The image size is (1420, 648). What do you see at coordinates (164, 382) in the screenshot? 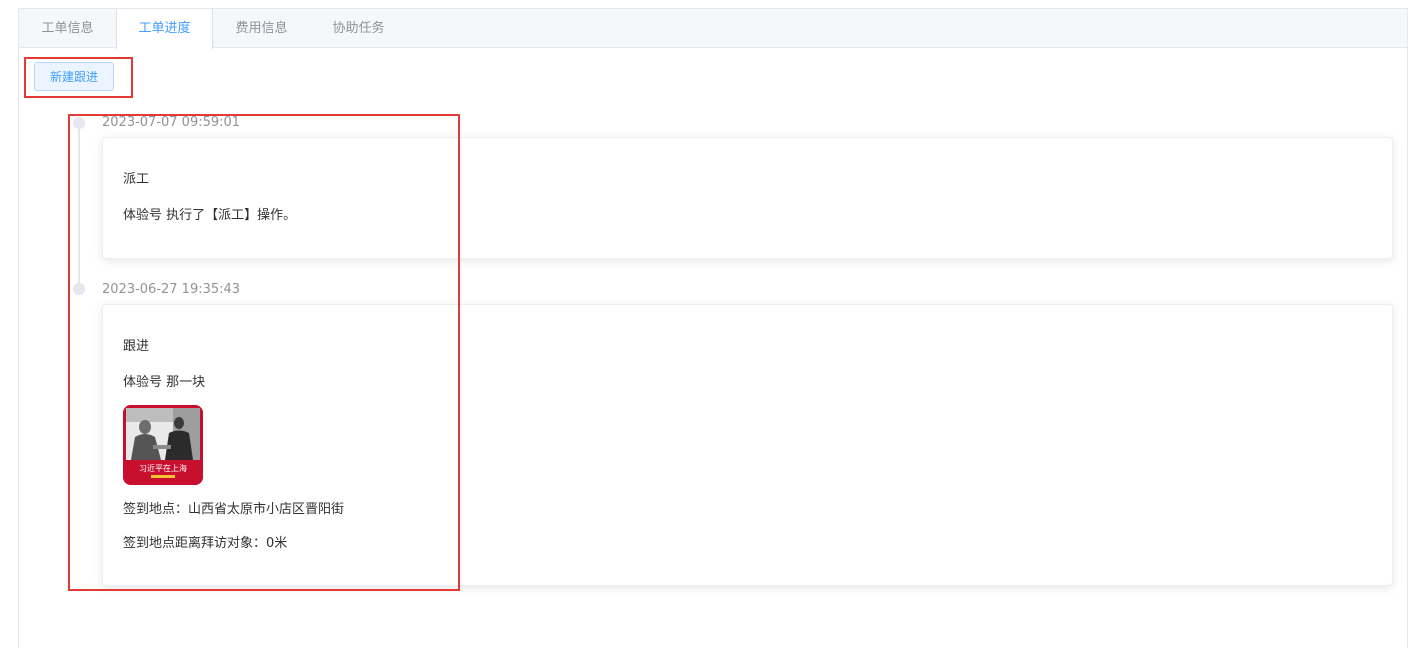
I see `card-description: 体验号 那一块` at bounding box center [164, 382].